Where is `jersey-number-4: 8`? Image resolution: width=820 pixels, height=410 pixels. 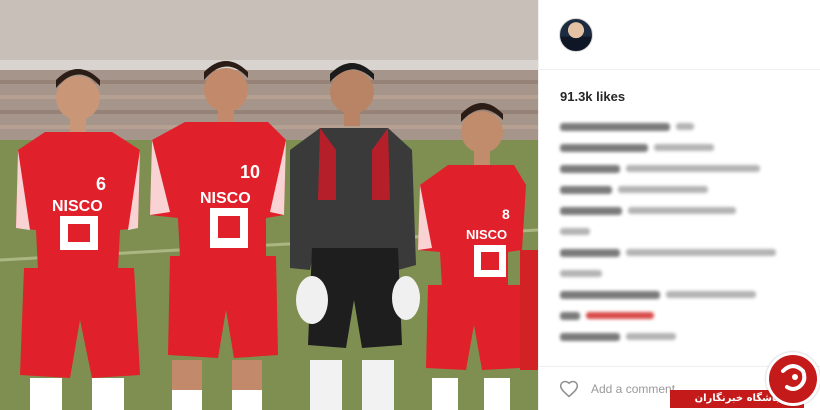
jersey-number-4: 8 is located at coordinates (506, 214).